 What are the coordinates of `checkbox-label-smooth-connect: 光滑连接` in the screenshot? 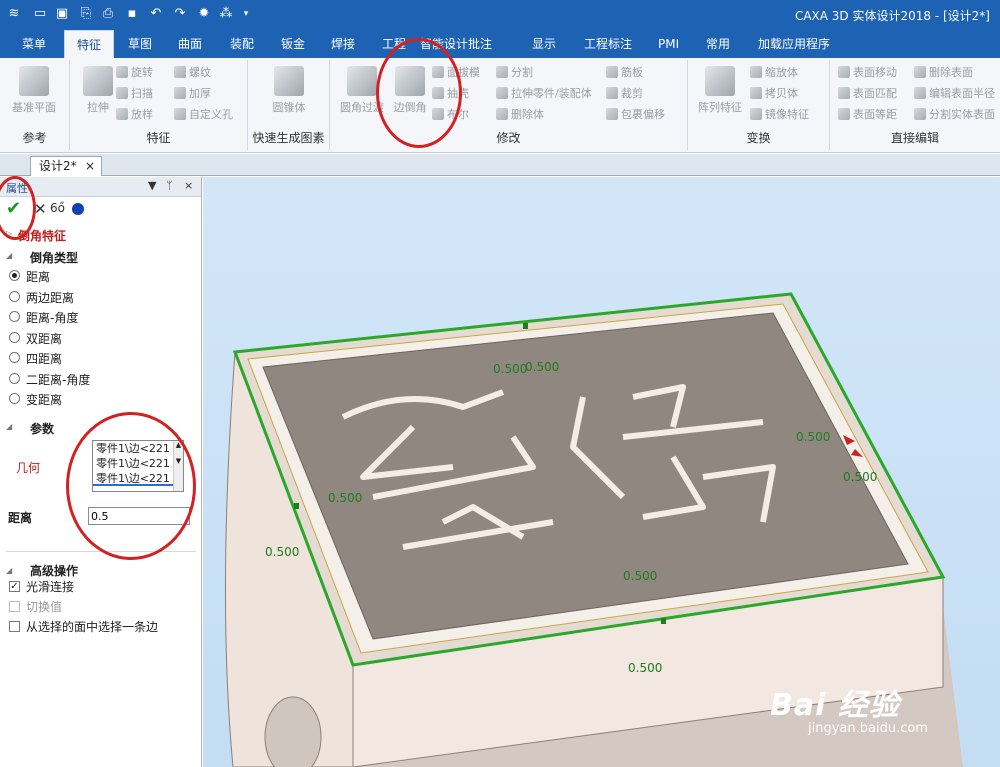 It's located at (50, 587).